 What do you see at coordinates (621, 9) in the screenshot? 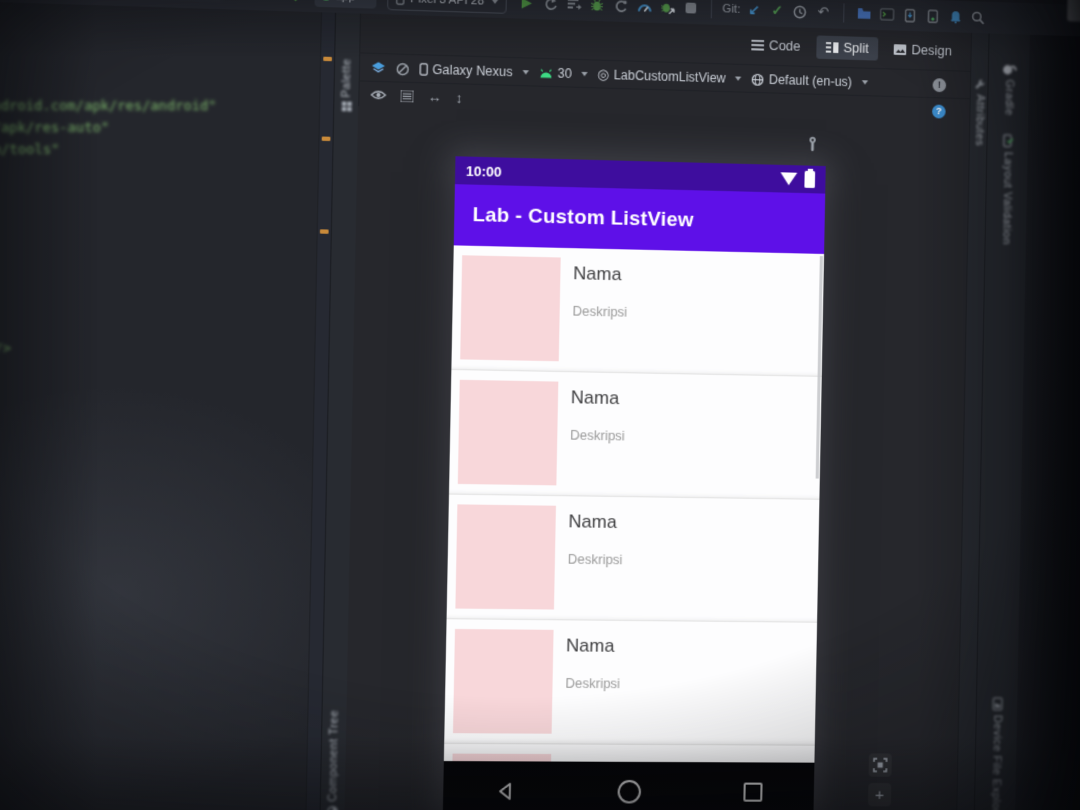
I see `attach-debugger-icon` at bounding box center [621, 9].